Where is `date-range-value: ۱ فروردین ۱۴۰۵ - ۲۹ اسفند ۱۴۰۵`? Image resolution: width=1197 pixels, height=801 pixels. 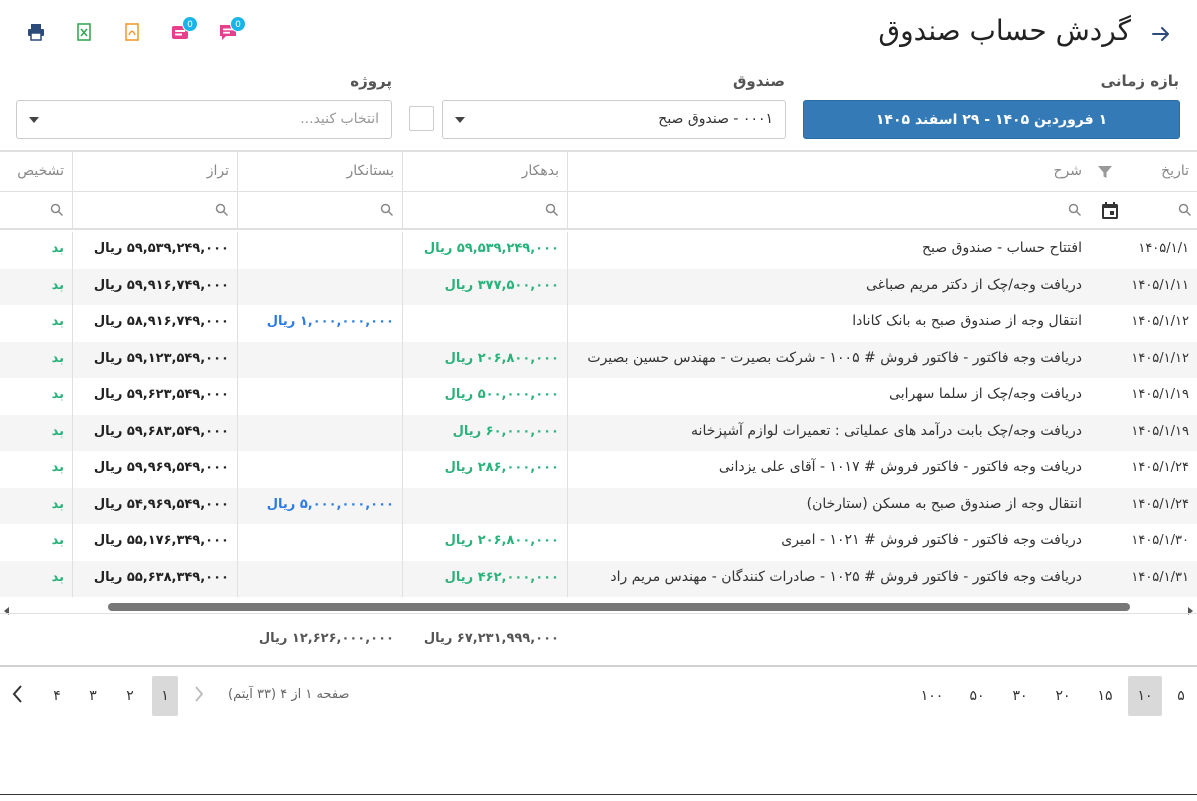 date-range-value: ۱ فروردین ۱۴۰۵ - ۲۹ اسفند ۱۴۰۵ is located at coordinates (991, 119).